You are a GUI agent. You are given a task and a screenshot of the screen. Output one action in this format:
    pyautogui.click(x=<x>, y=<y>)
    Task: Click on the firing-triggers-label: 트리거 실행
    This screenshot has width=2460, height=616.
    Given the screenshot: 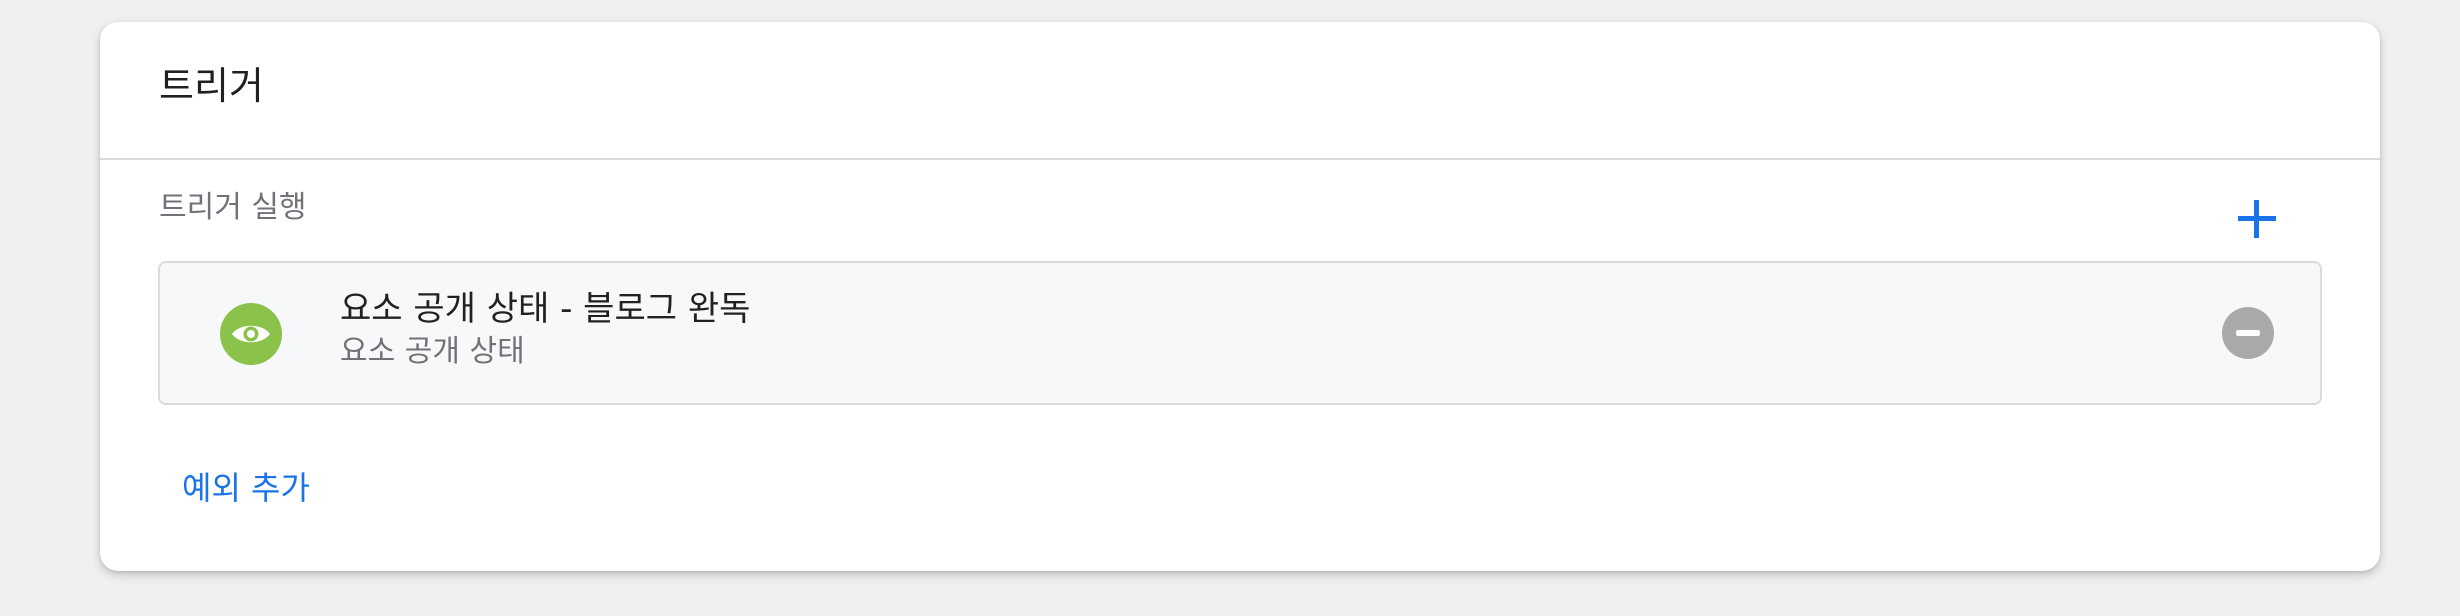 What is the action you would take?
    pyautogui.click(x=233, y=207)
    